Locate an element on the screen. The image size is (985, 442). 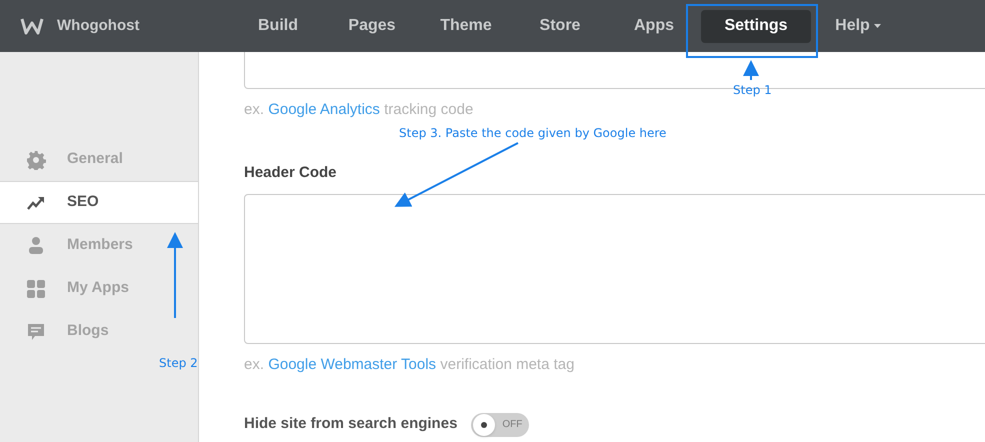
nav-tab: Settings is located at coordinates (756, 26).